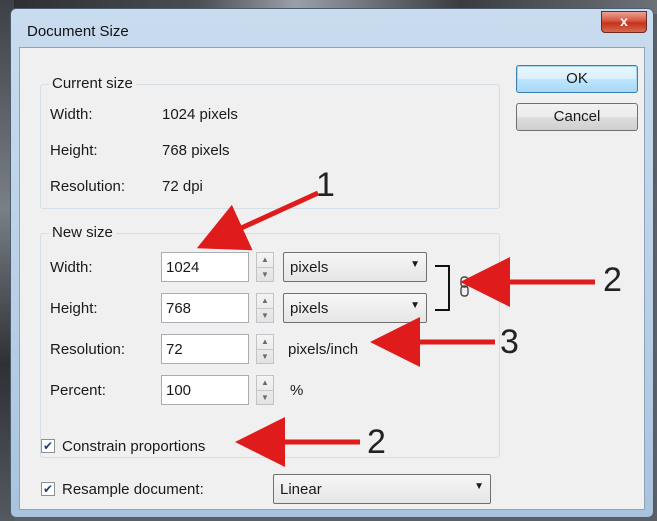  I want to click on annotation-1: 1, so click(325, 185).